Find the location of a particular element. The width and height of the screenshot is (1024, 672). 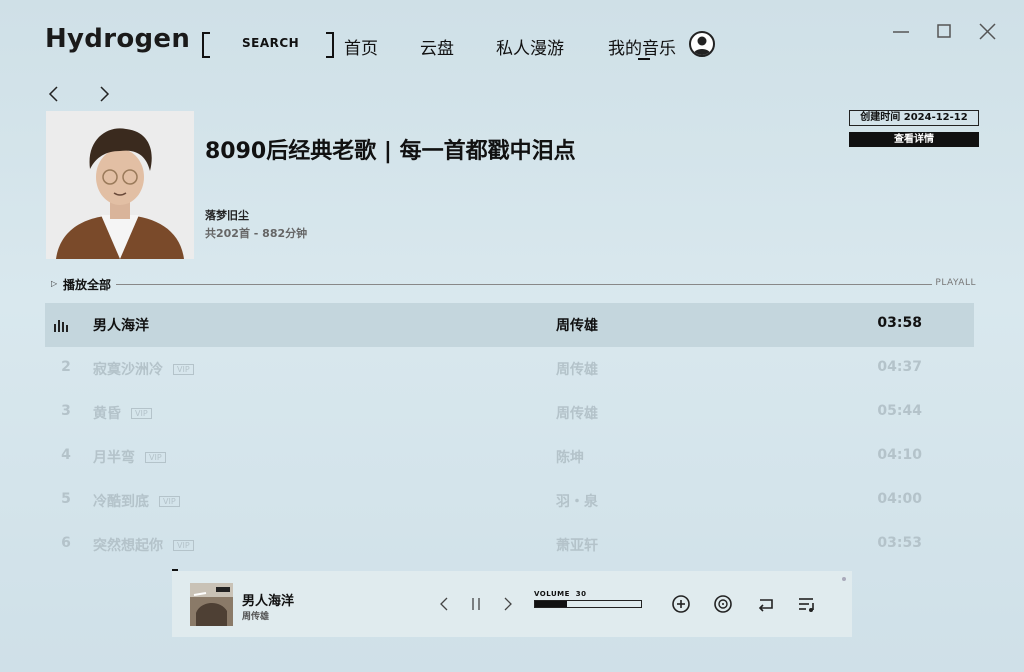

search-button: SEARCH is located at coordinates (268, 45).